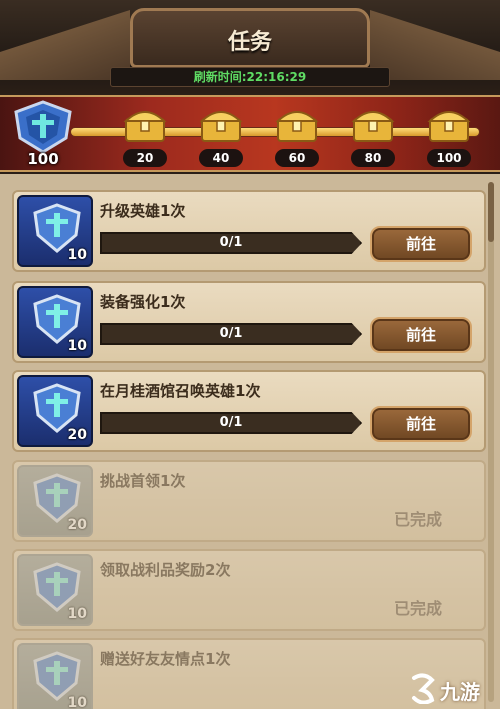 This screenshot has width=500, height=709. What do you see at coordinates (423, 688) in the screenshot?
I see `nine-game-logo-icon` at bounding box center [423, 688].